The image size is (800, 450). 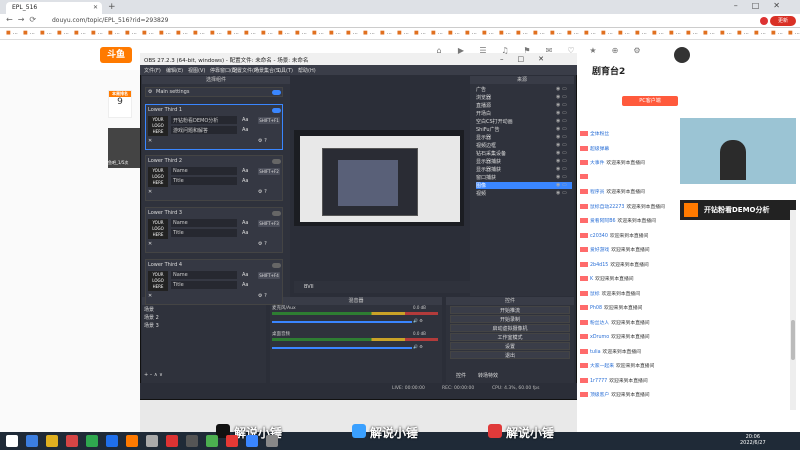 I want to click on nav-buttons: ←→⟳, so click(x=23, y=19).